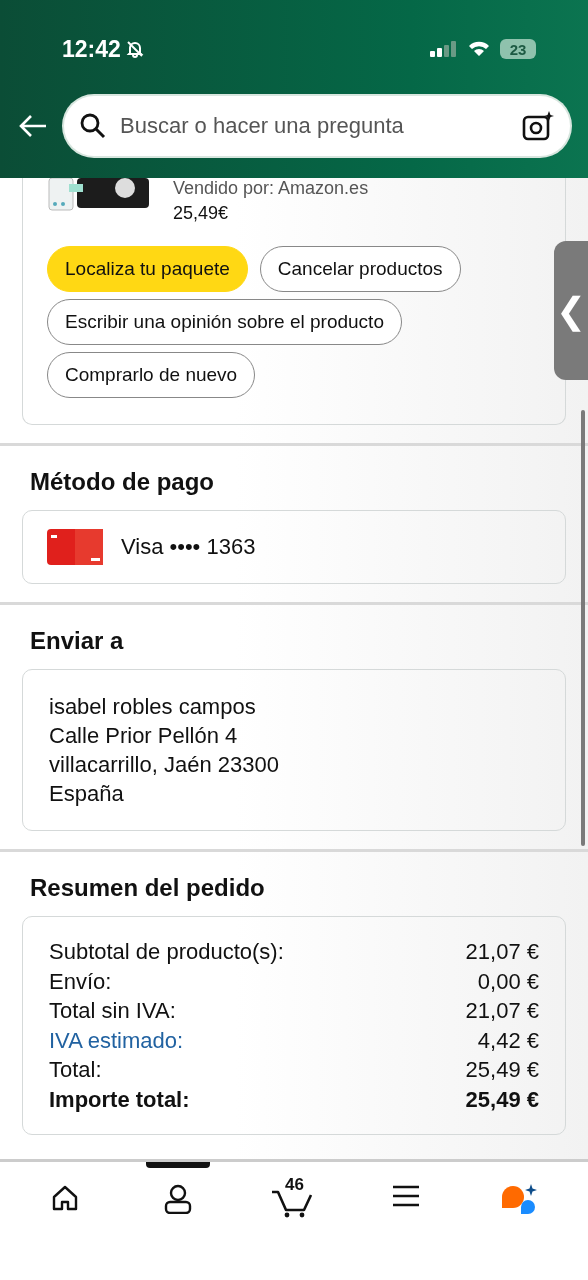 The width and height of the screenshot is (588, 1280). Describe the element at coordinates (134, 49) in the screenshot. I see `muted-bell-icon` at that location.